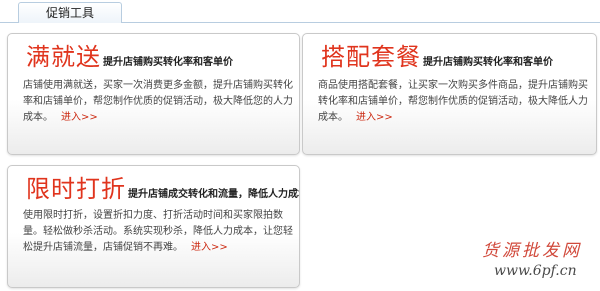 The height and width of the screenshot is (291, 600). I want to click on card-subtitle: 提升店铺成交转化和流量，降低人力成本, so click(214, 194).